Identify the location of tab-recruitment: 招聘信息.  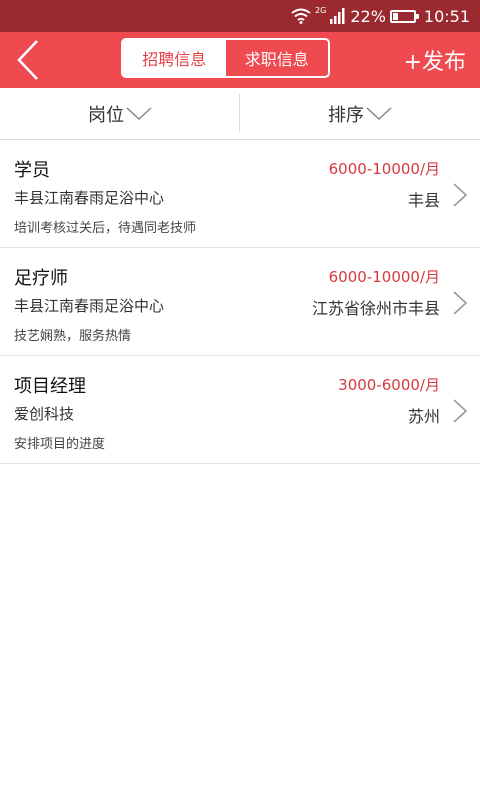
(174, 58).